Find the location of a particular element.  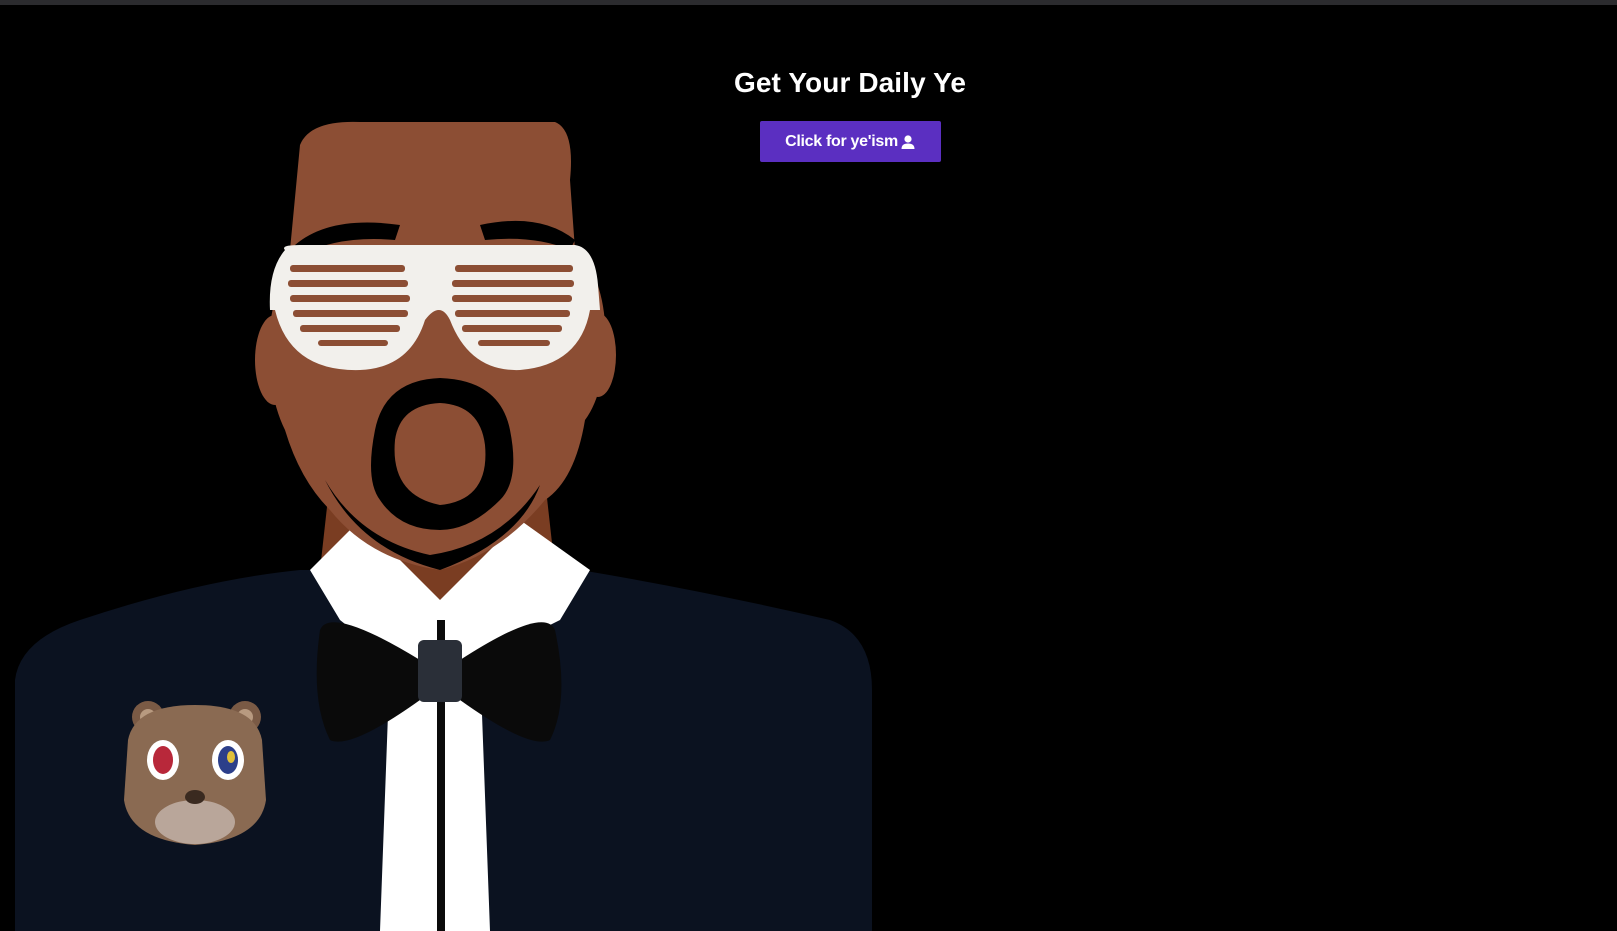

cta-label: Click for ye'ism is located at coordinates (841, 141).